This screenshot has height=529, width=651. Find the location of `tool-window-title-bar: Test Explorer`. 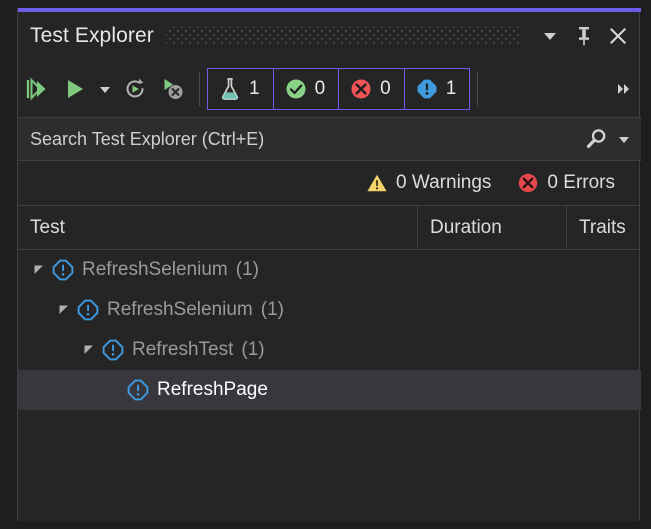

tool-window-title-bar: Test Explorer is located at coordinates (329, 36).